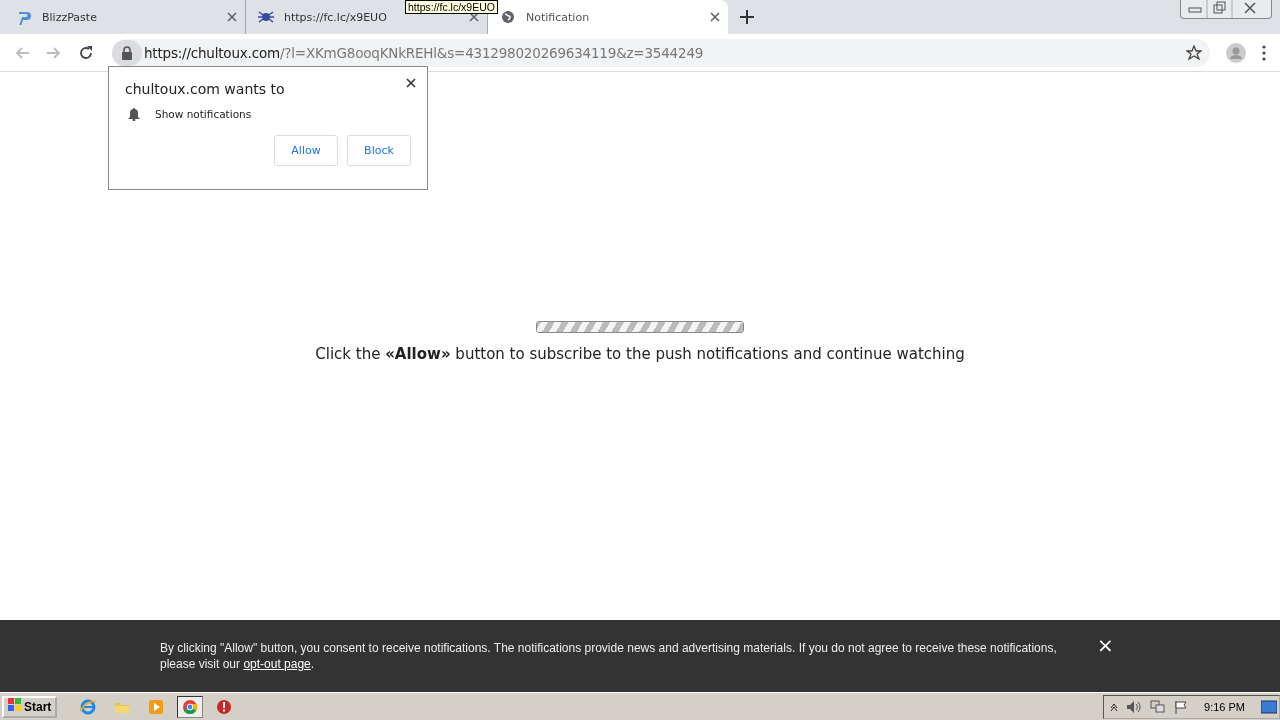 The width and height of the screenshot is (1280, 720). Describe the element at coordinates (156, 706) in the screenshot. I see `media-player-icon` at that location.